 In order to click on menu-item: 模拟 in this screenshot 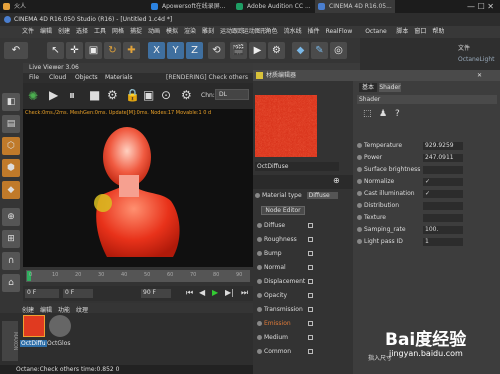, I will do `click(172, 32)`.